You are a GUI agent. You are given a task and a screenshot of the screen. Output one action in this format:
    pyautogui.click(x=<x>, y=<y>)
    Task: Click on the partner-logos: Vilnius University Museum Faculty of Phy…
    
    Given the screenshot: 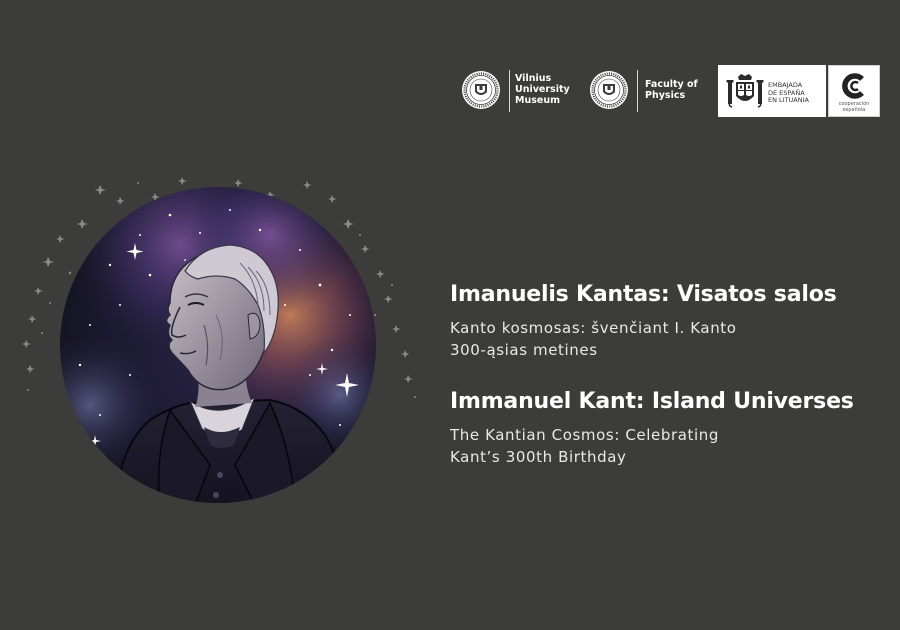 What is the action you would take?
    pyautogui.click(x=670, y=92)
    